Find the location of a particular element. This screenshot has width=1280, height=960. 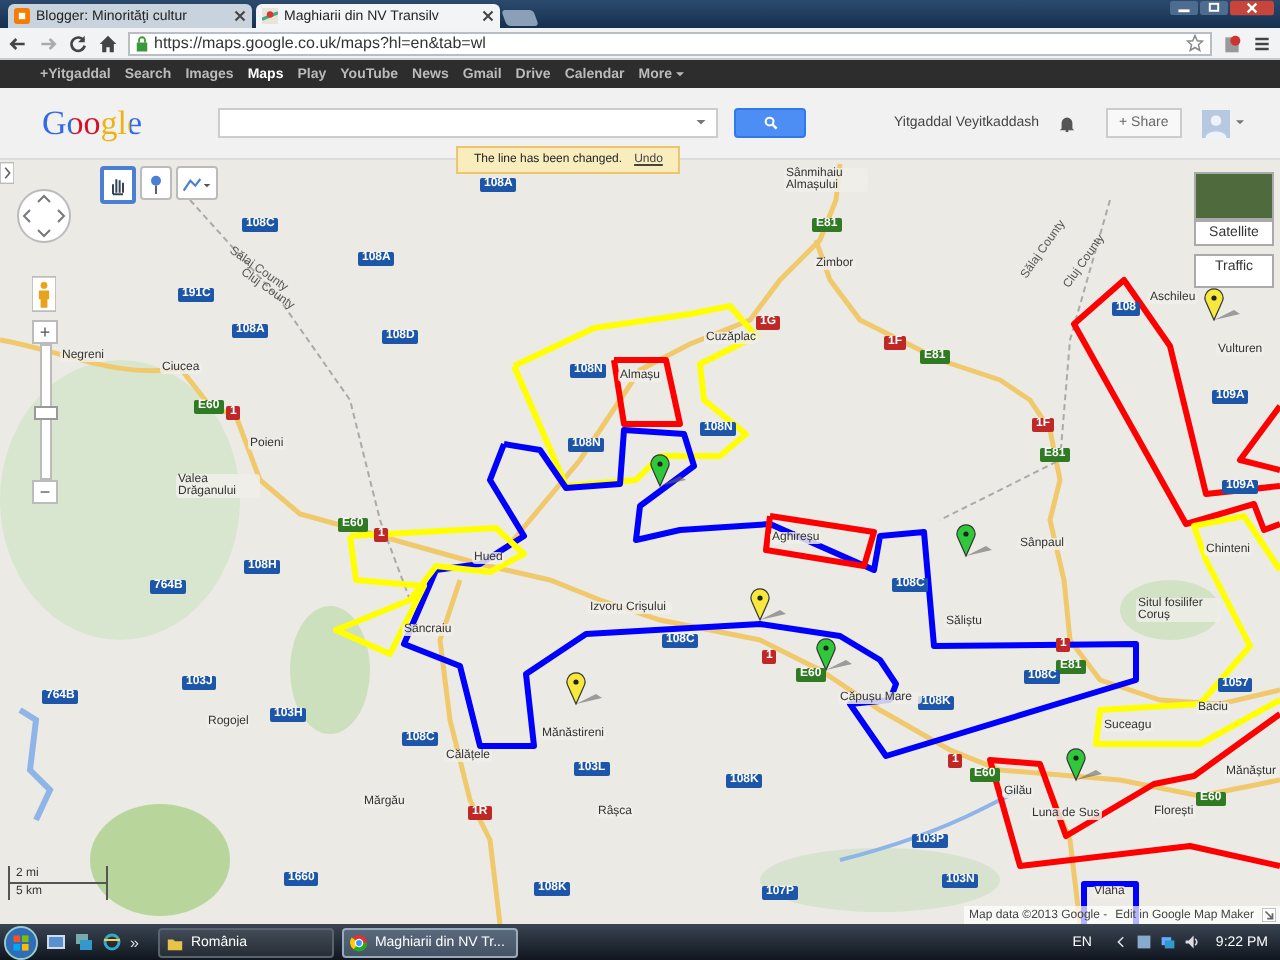

corner-icon is located at coordinates (1269, 915).